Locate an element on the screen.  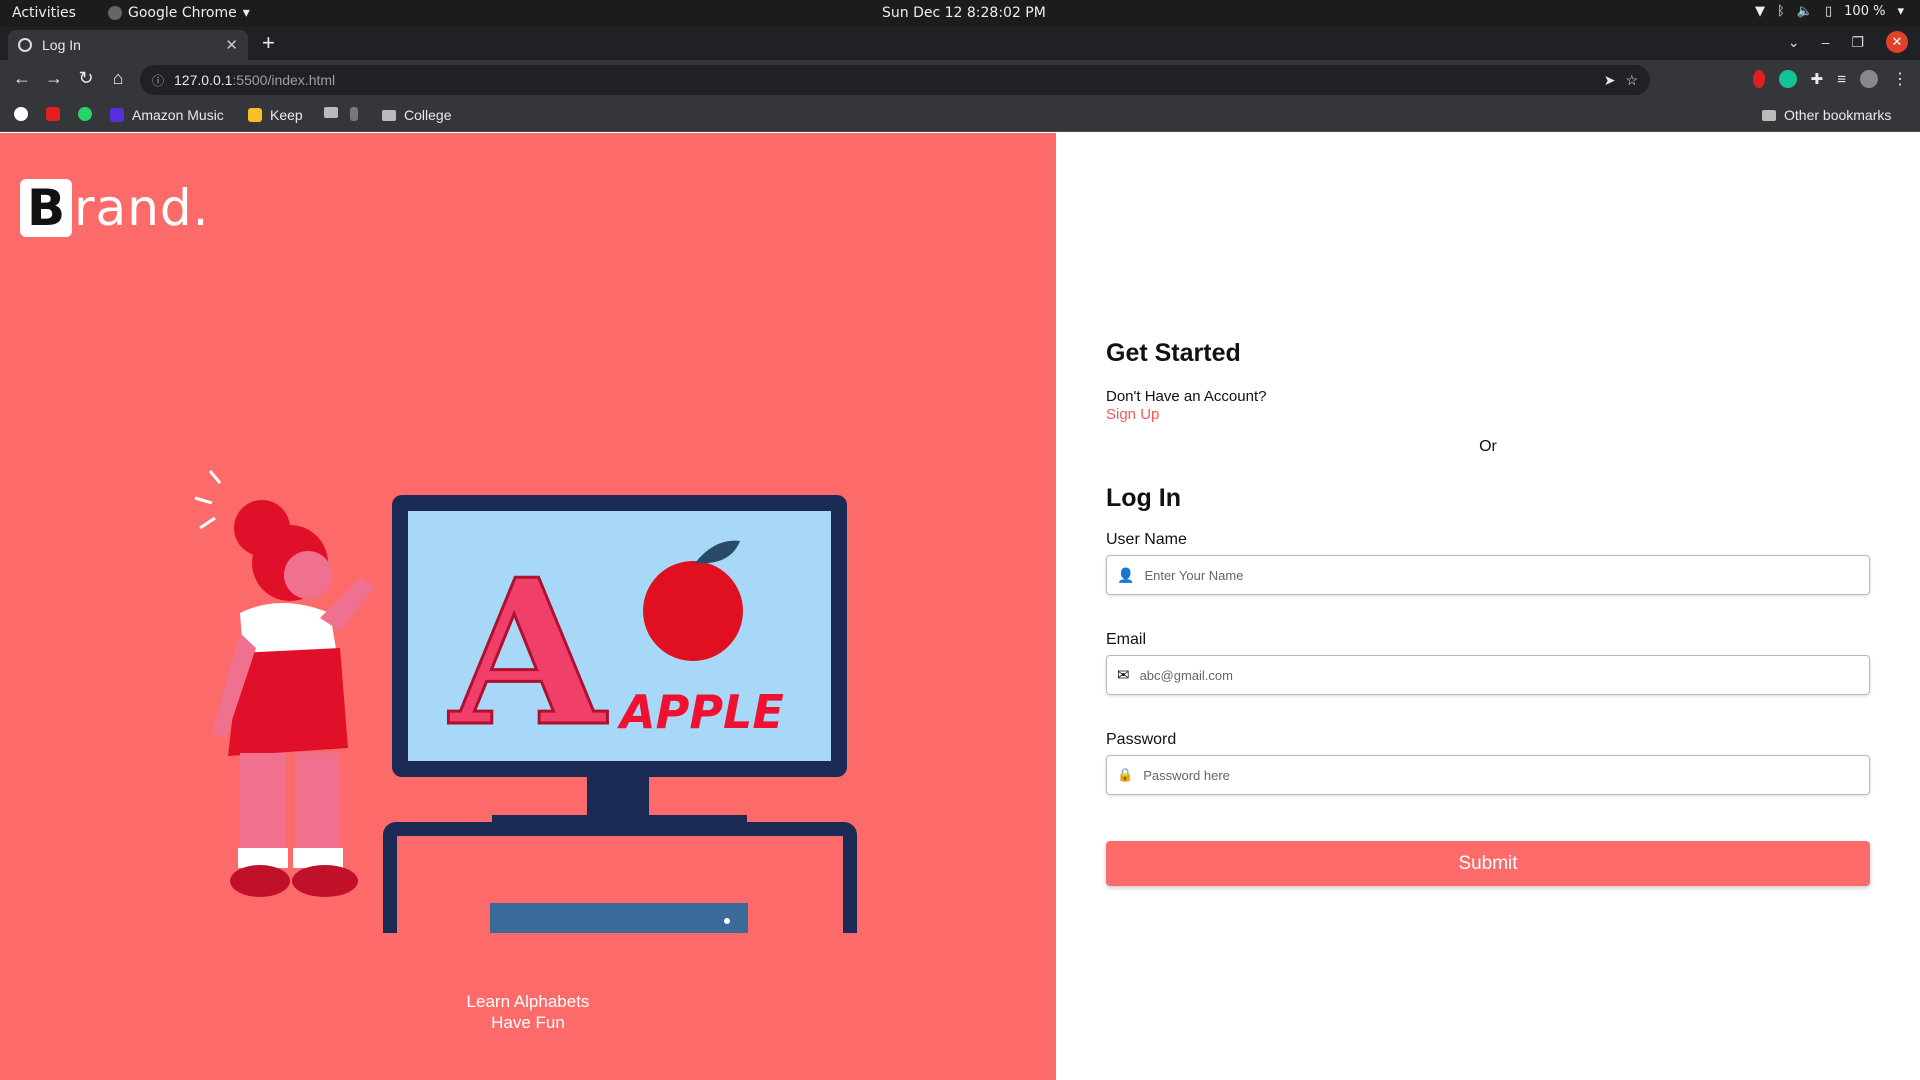
google-bookmark is located at coordinates (21, 114).